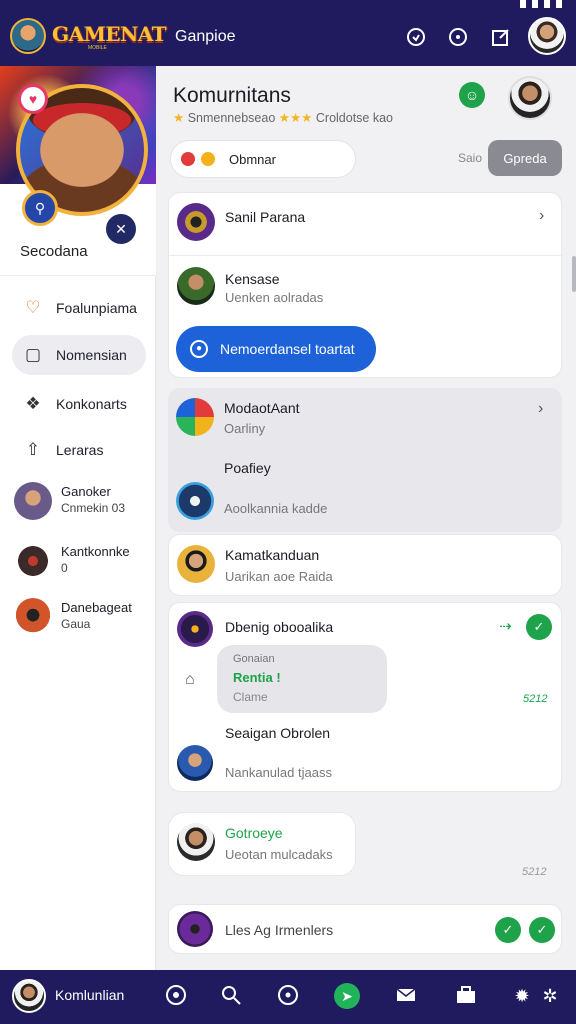 This screenshot has width=576, height=1024. Describe the element at coordinates (366, 255) in the screenshot. I see `divider` at that location.